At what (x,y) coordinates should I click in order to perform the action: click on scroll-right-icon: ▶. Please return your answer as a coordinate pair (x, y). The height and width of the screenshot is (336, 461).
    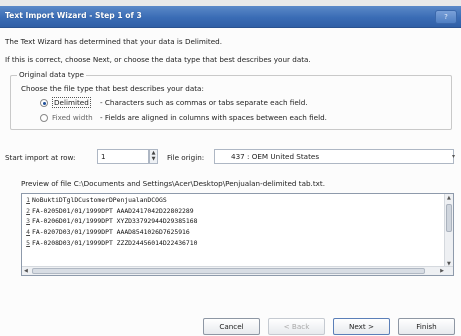
    Looking at the image, I should click on (442, 271).